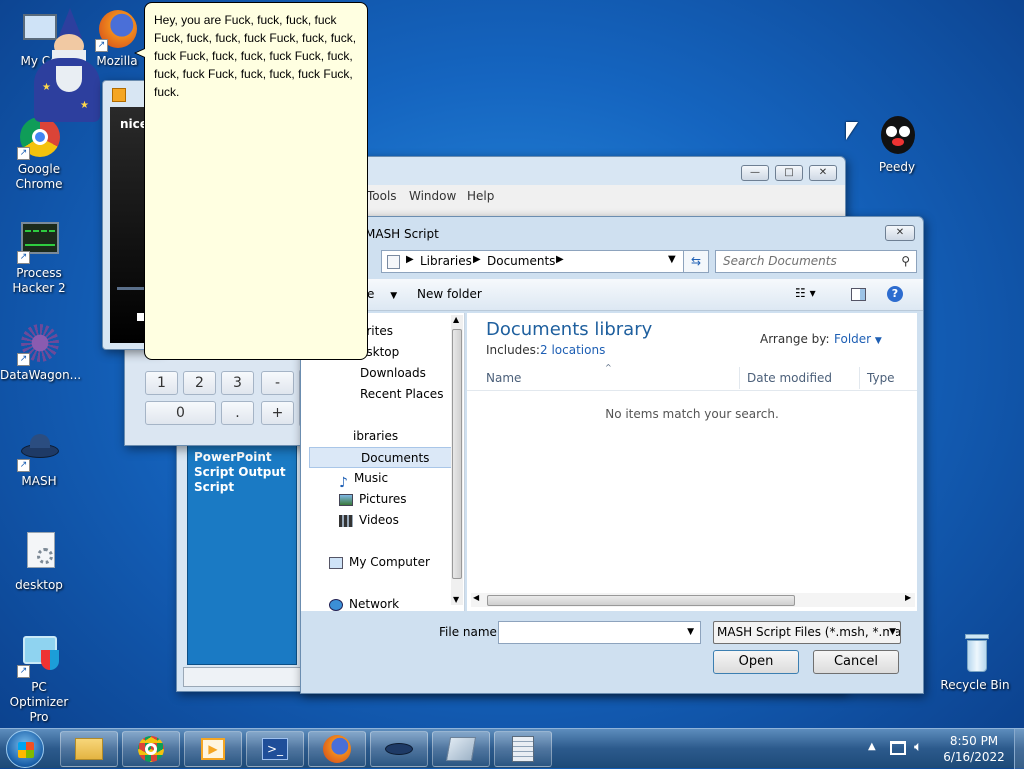 This screenshot has width=1024, height=769. I want to click on tray-date: 6/16/2022, so click(974, 757).